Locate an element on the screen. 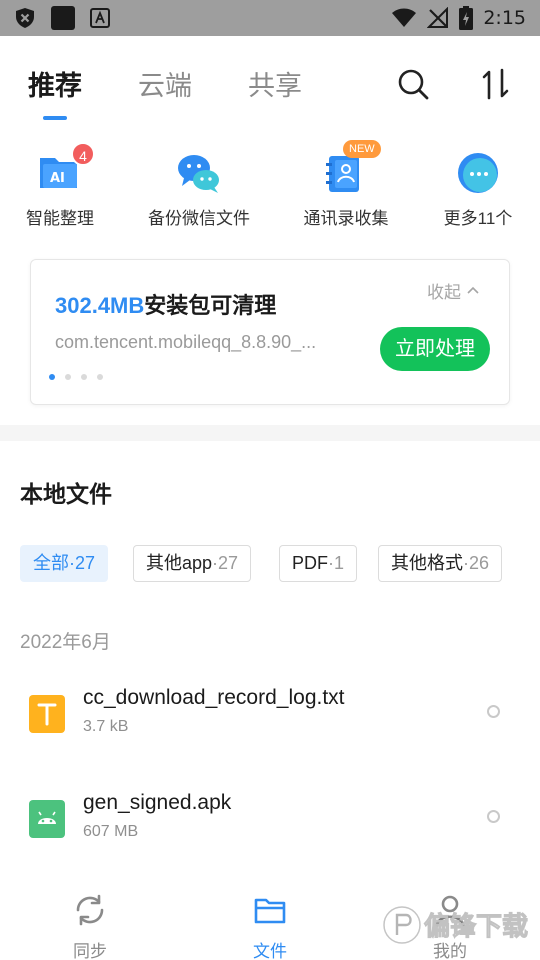 This screenshot has width=540, height=960. quick-action-more: 更多11个 is located at coordinates (478, 189).